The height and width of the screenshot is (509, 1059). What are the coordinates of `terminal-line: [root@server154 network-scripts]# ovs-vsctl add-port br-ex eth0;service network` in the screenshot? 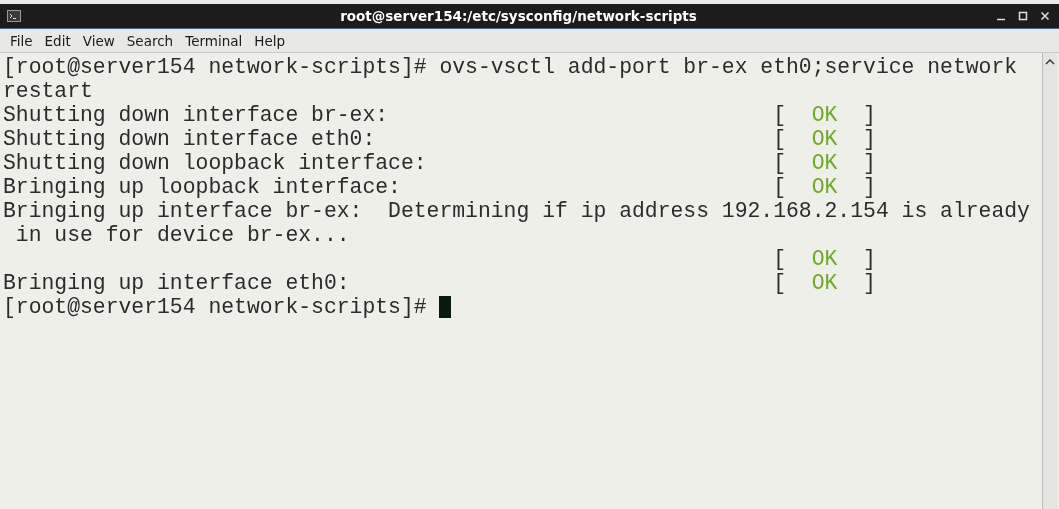 It's located at (510, 67).